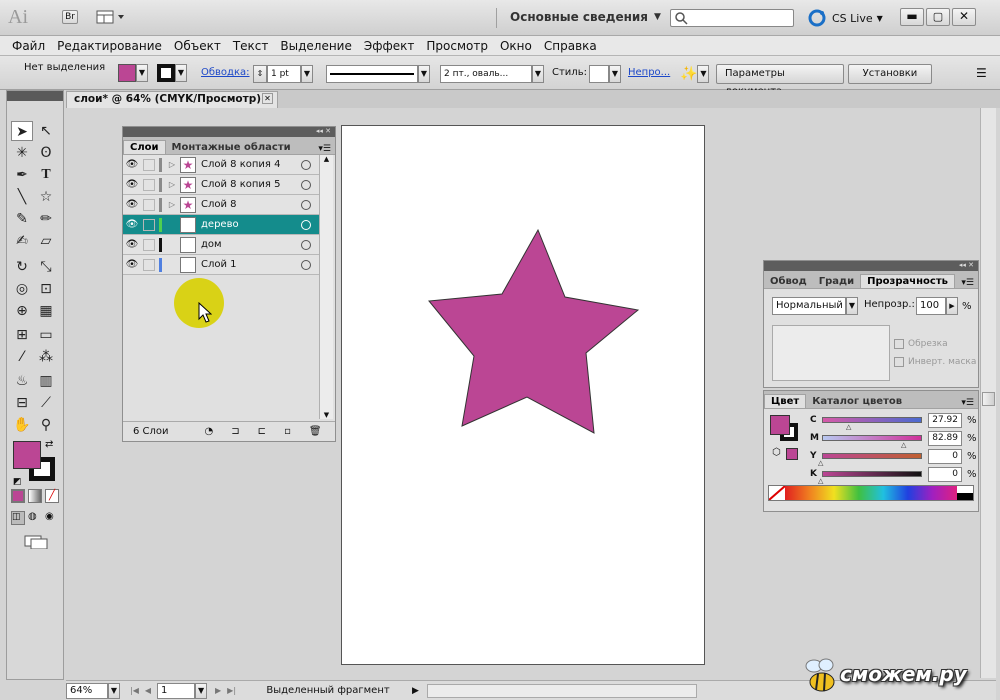 The width and height of the screenshot is (1000, 700). Describe the element at coordinates (845, 18) in the screenshot. I see `cs-live-button: CS Live ▼` at that location.